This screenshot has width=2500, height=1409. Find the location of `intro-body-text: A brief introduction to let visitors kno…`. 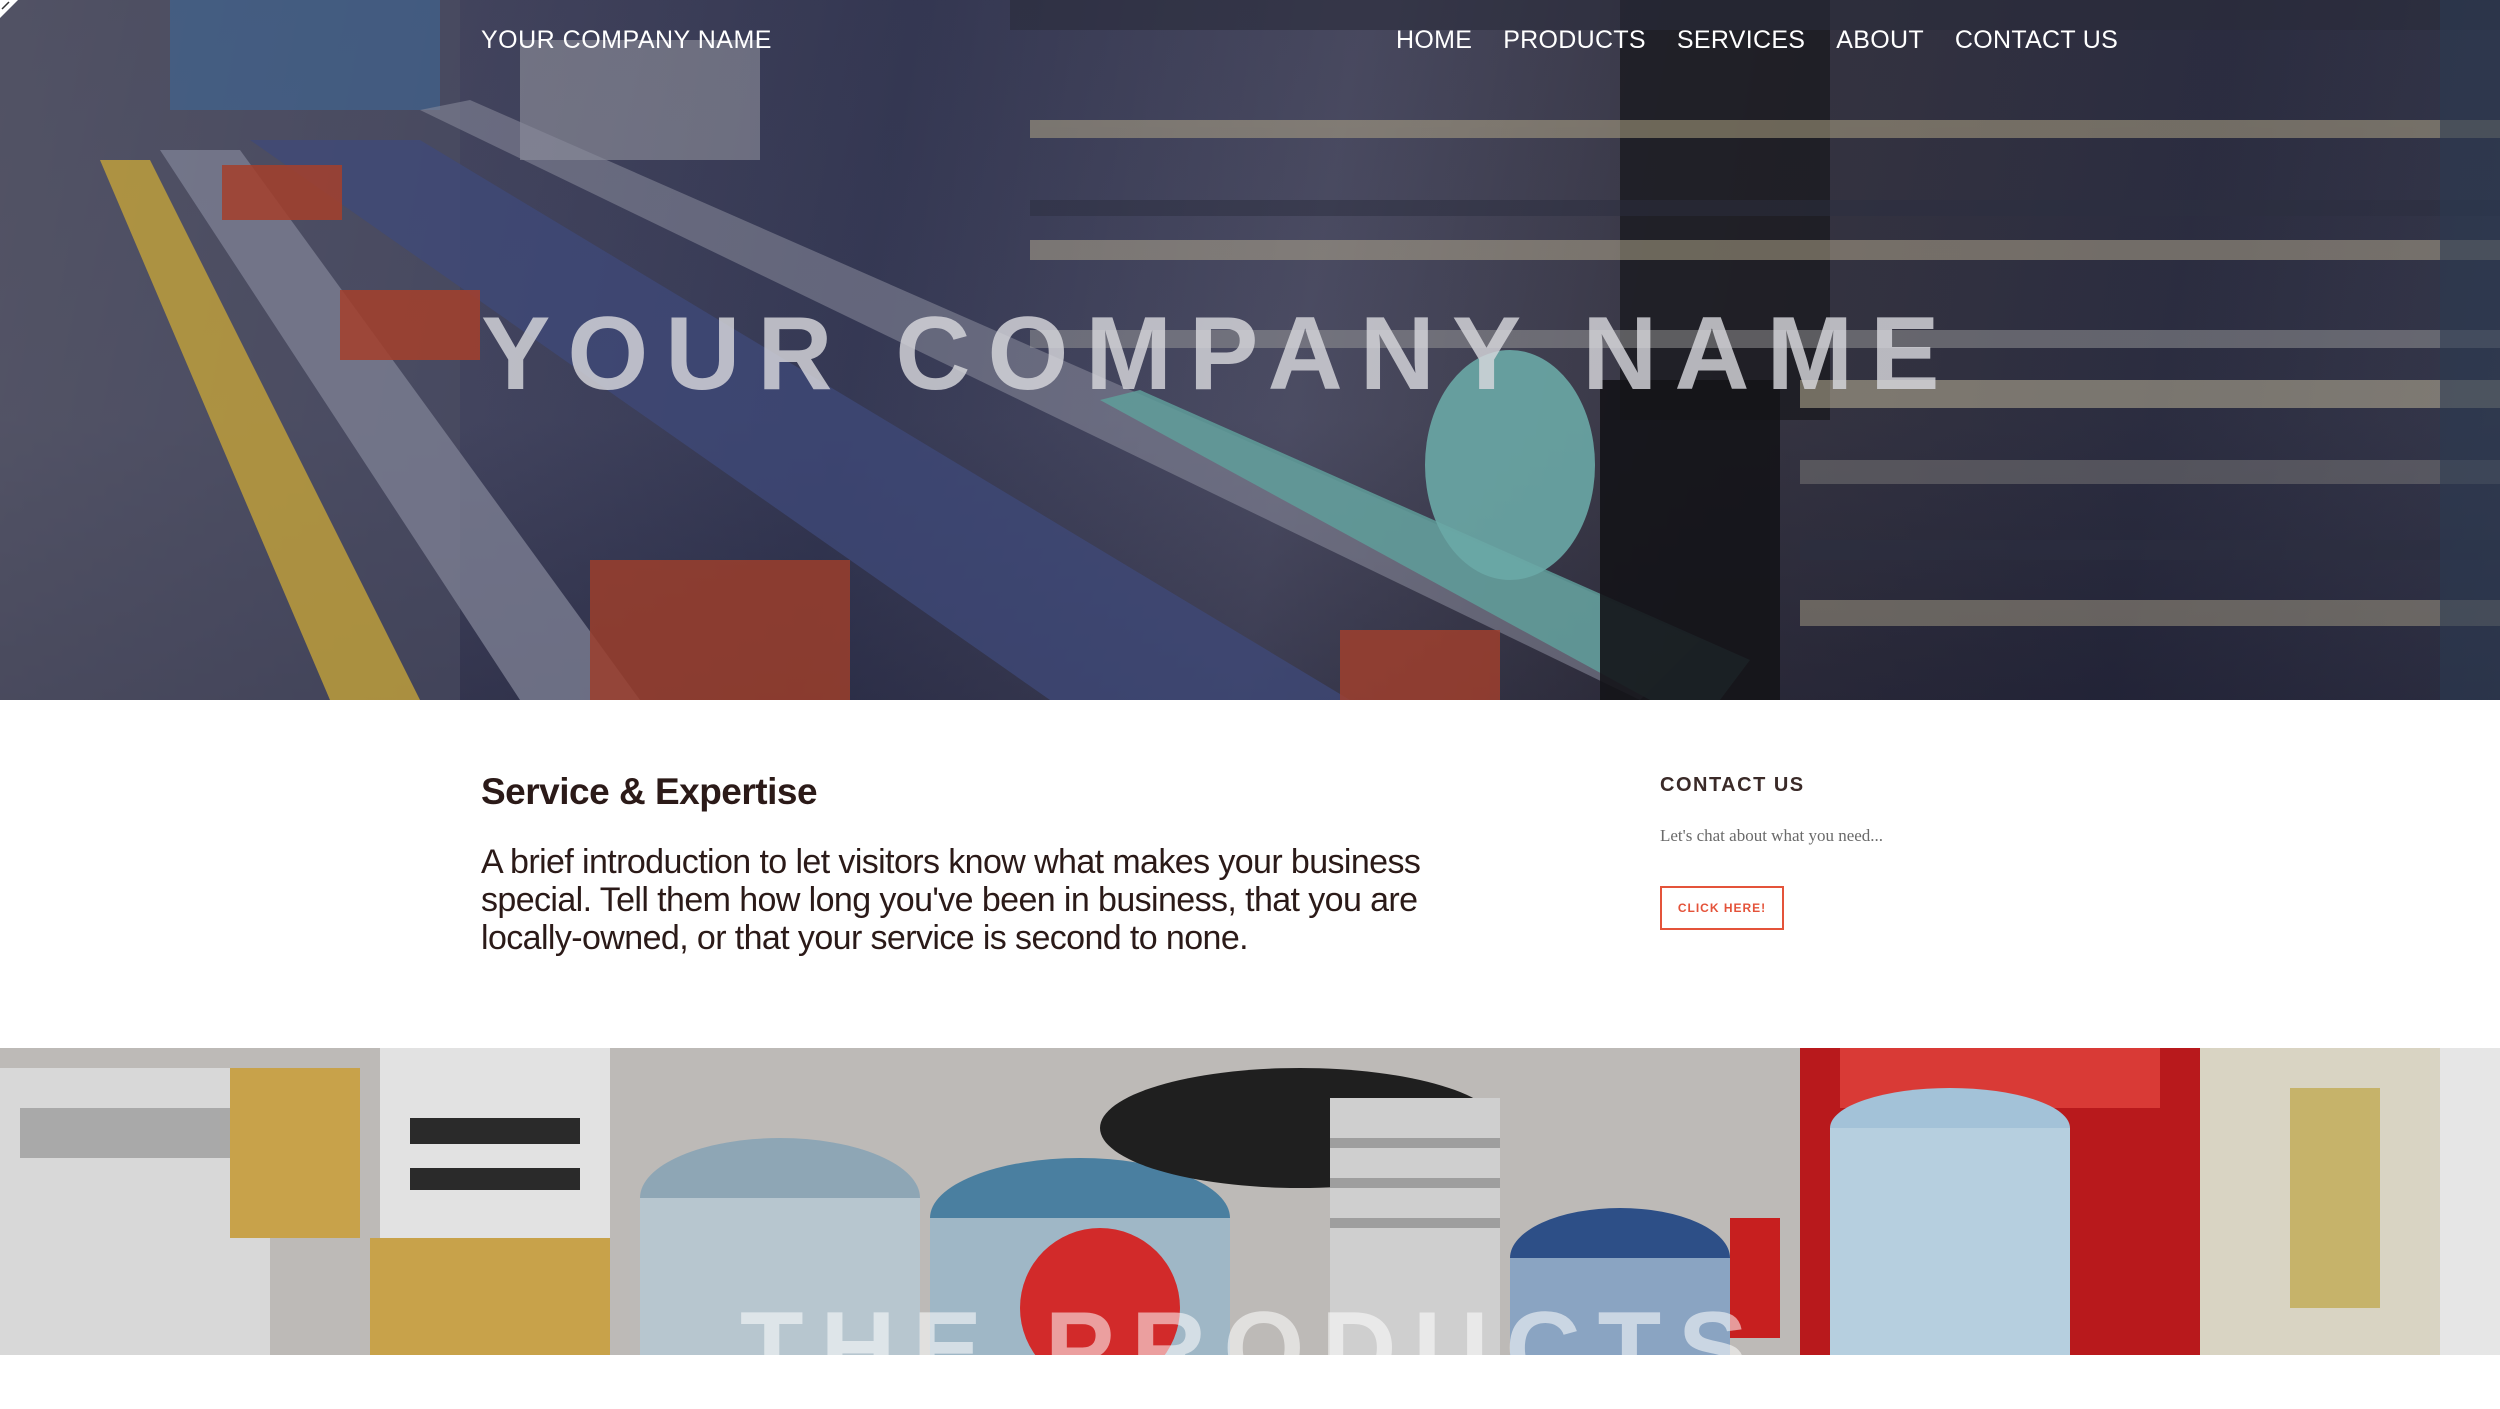

intro-body-text: A brief introduction to let visitors kno… is located at coordinates (951, 900).